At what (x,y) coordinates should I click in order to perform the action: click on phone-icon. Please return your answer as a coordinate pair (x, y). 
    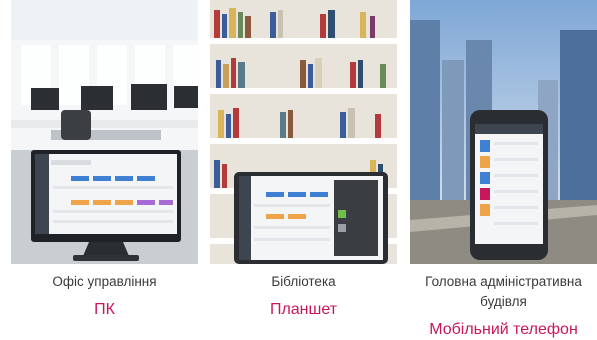
    Looking at the image, I should click on (509, 185).